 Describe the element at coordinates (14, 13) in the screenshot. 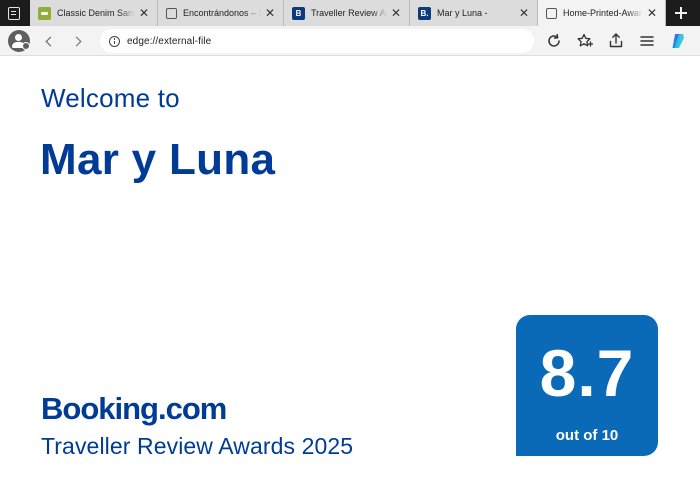

I see `tab-actions-icon` at that location.